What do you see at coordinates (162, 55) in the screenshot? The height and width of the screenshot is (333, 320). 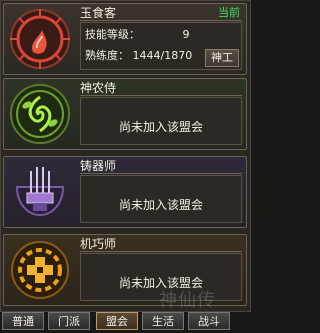 I see `proficiency-value: 1444/1870` at bounding box center [162, 55].